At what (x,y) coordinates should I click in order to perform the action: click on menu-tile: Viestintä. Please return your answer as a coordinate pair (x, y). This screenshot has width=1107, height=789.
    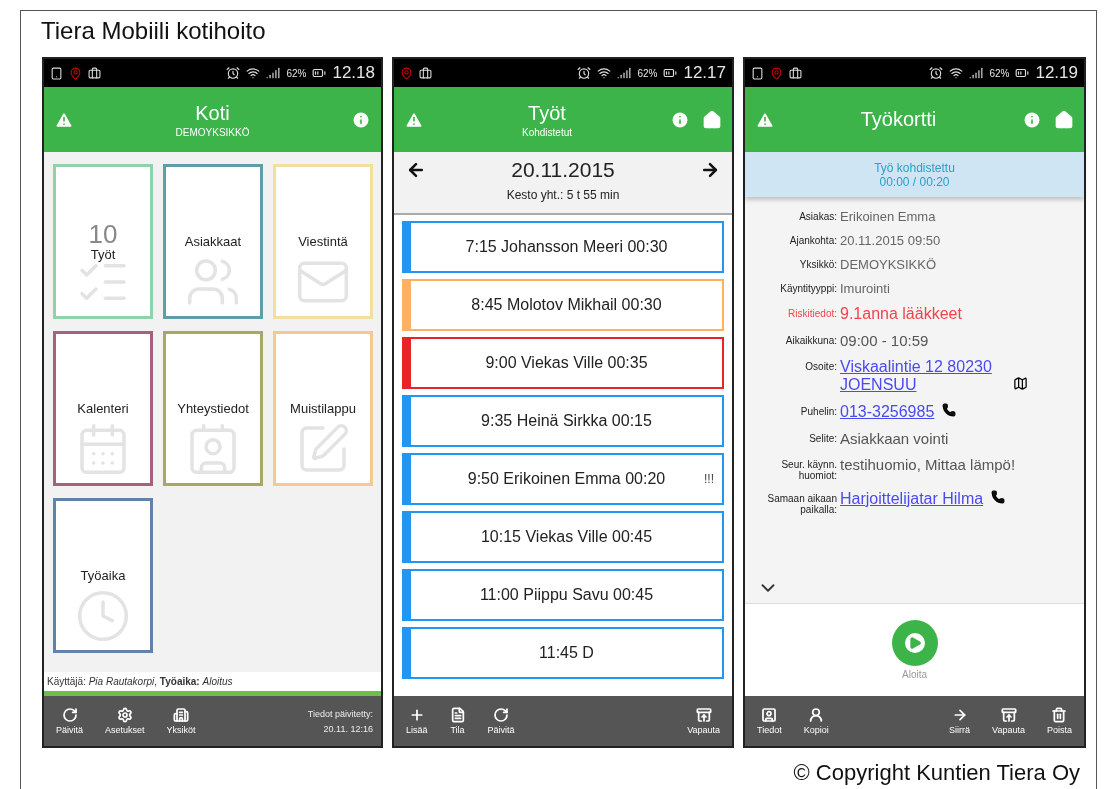
    Looking at the image, I should click on (323, 241).